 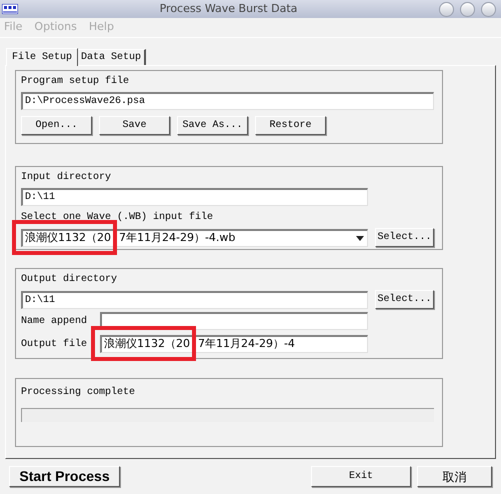 I want to click on group-label: Program setup file, so click(x=75, y=81).